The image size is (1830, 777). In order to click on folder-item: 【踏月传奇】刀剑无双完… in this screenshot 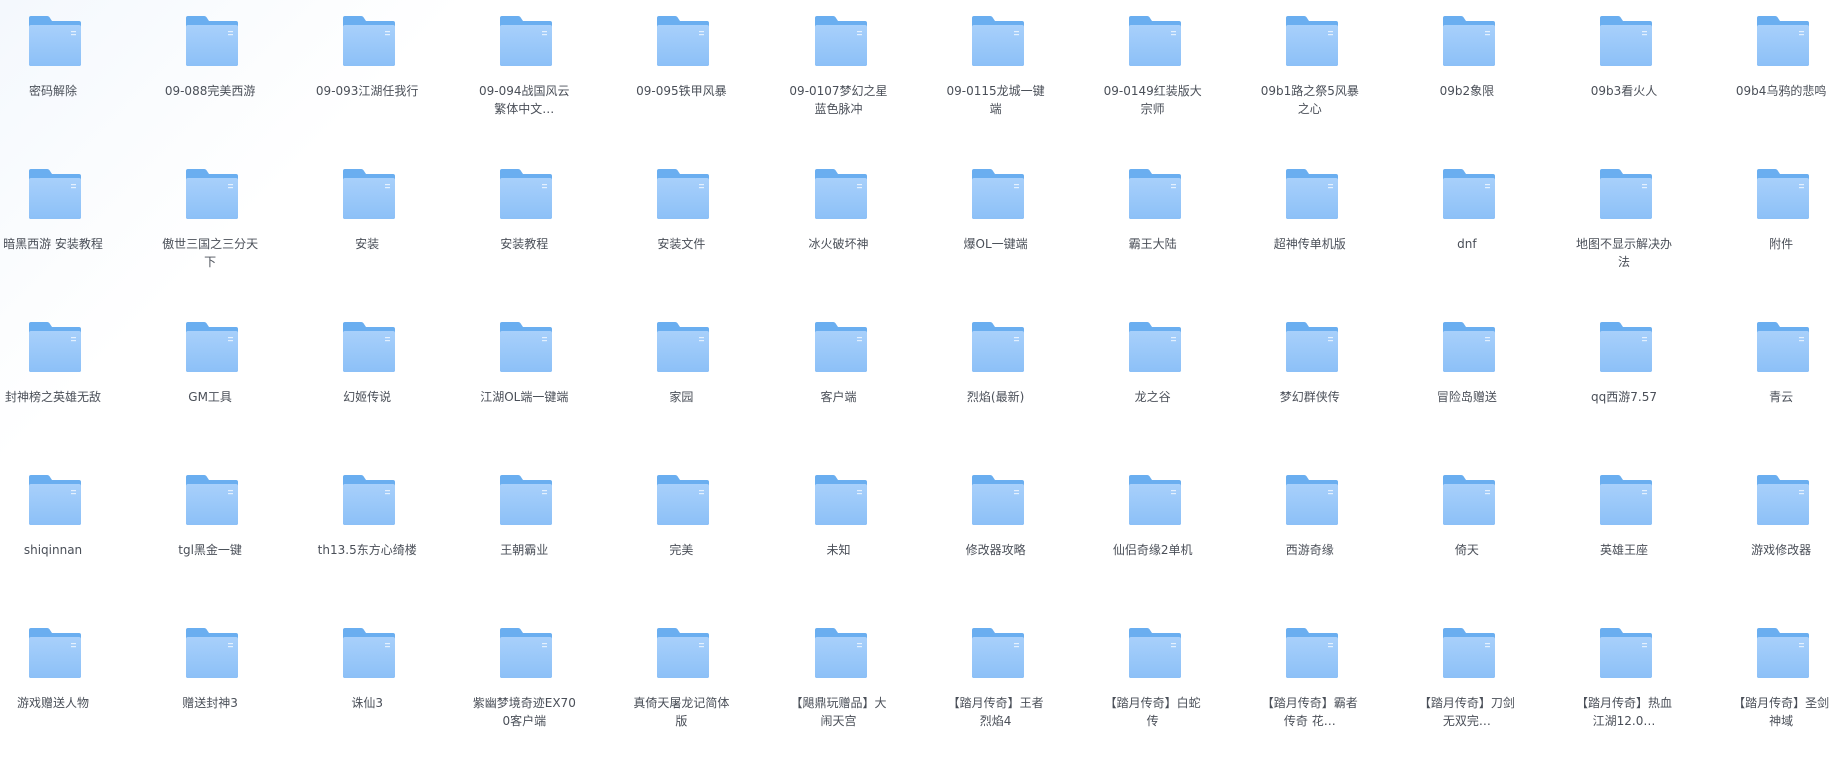, I will do `click(1467, 690)`.